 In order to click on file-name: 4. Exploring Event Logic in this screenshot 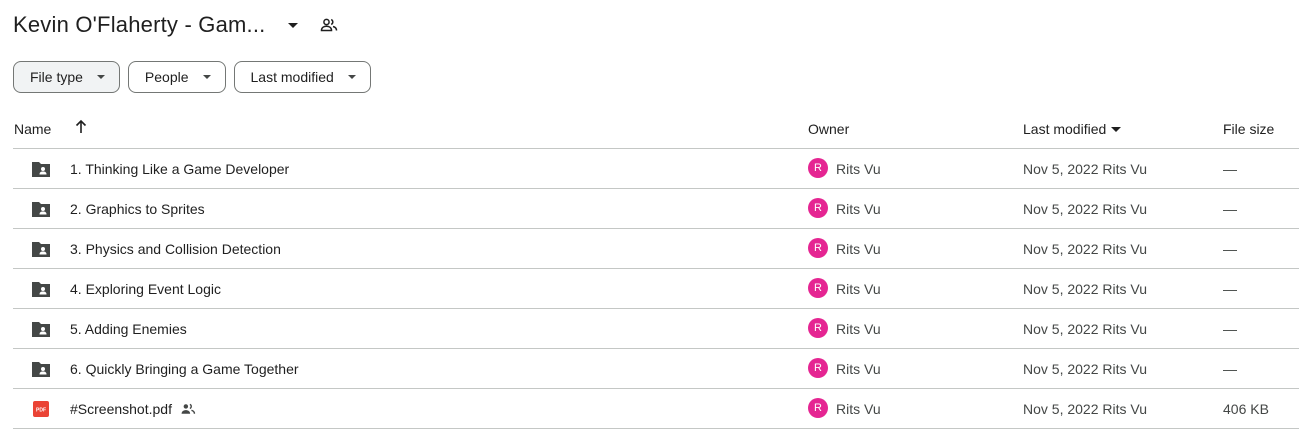, I will do `click(145, 289)`.